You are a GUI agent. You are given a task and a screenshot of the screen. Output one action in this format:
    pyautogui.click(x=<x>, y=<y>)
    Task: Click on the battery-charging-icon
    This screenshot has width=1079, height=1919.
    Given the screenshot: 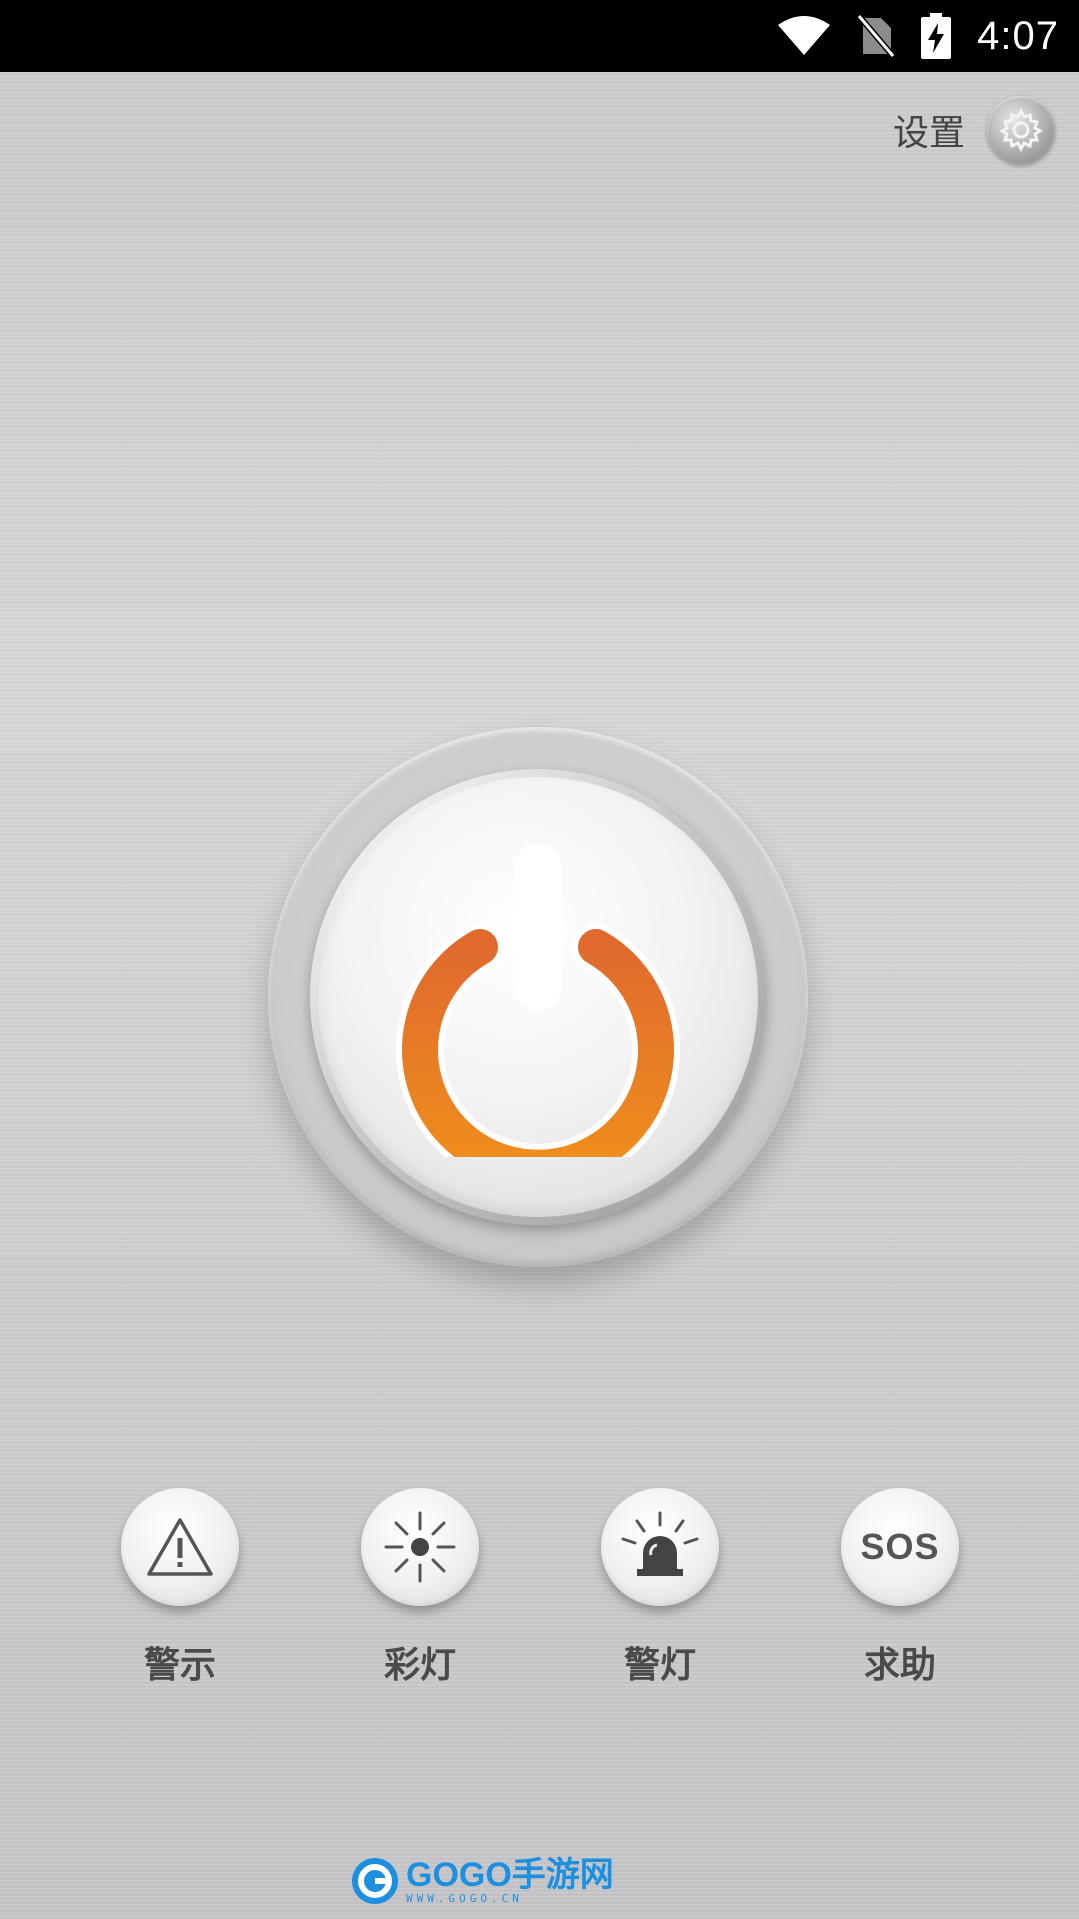 What is the action you would take?
    pyautogui.click(x=936, y=36)
    